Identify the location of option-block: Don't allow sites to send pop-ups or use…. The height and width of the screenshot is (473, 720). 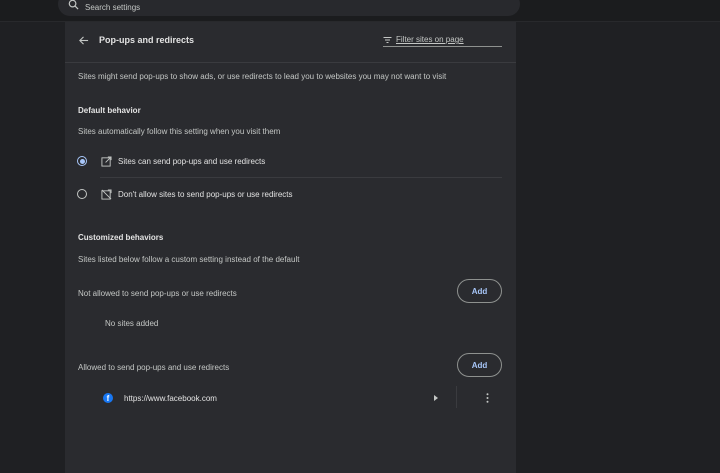
(185, 194).